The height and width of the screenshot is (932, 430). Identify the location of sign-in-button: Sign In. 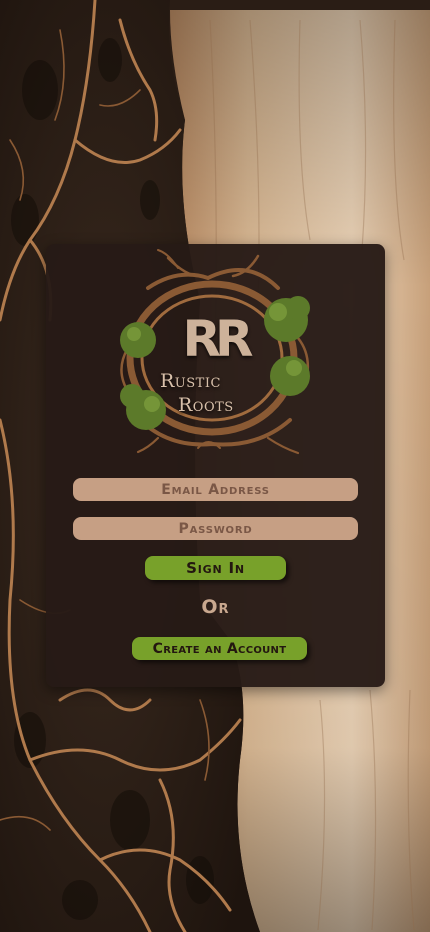
(215, 568).